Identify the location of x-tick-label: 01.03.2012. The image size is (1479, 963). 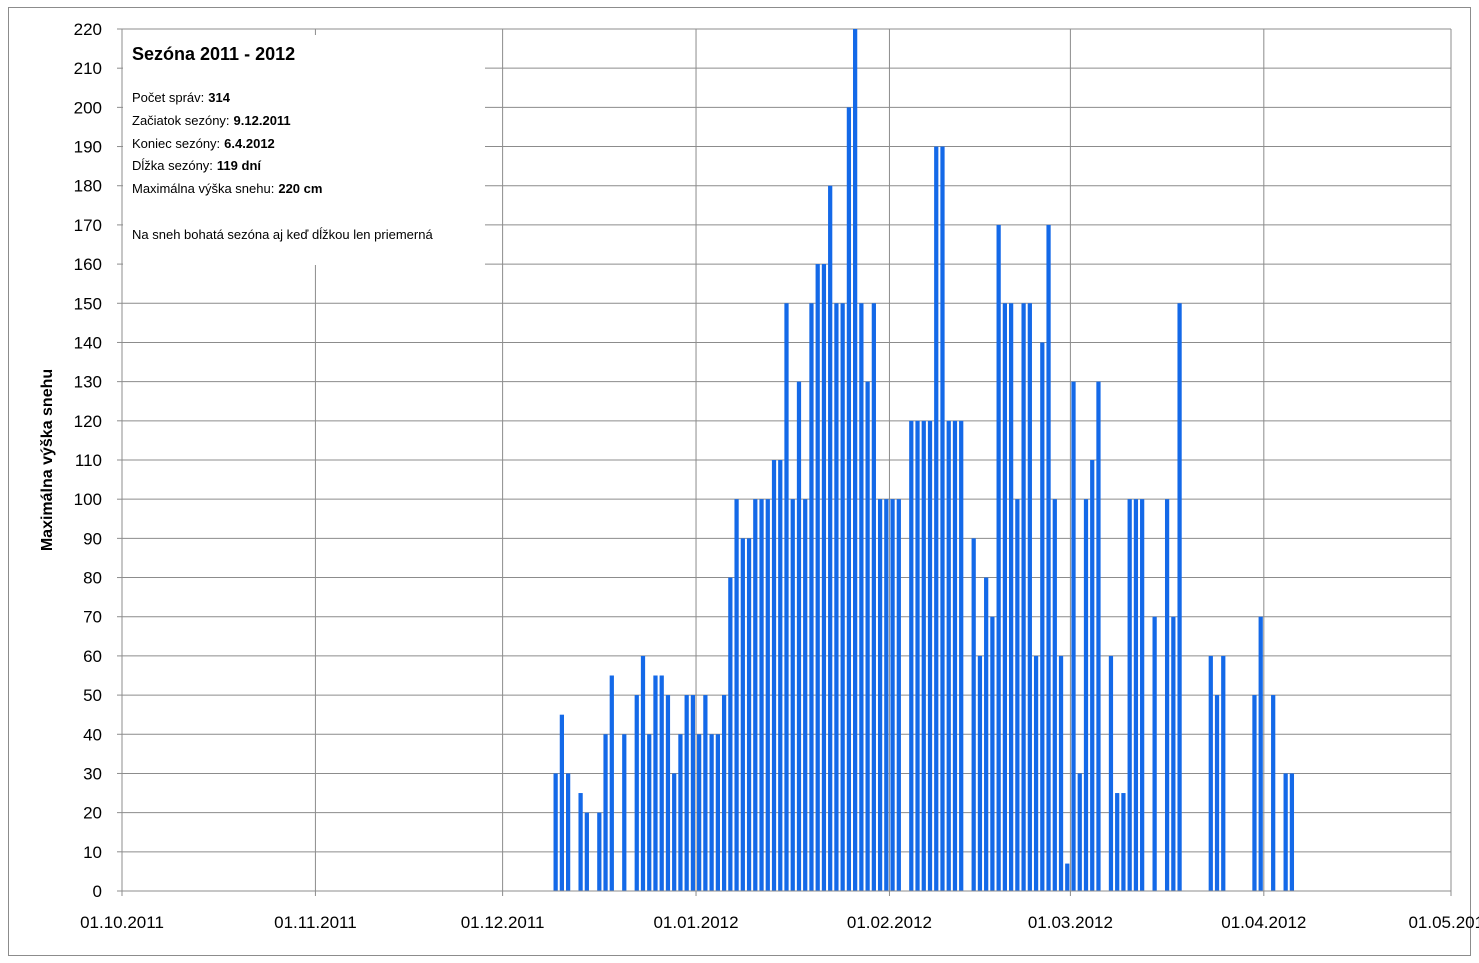
(1070, 922).